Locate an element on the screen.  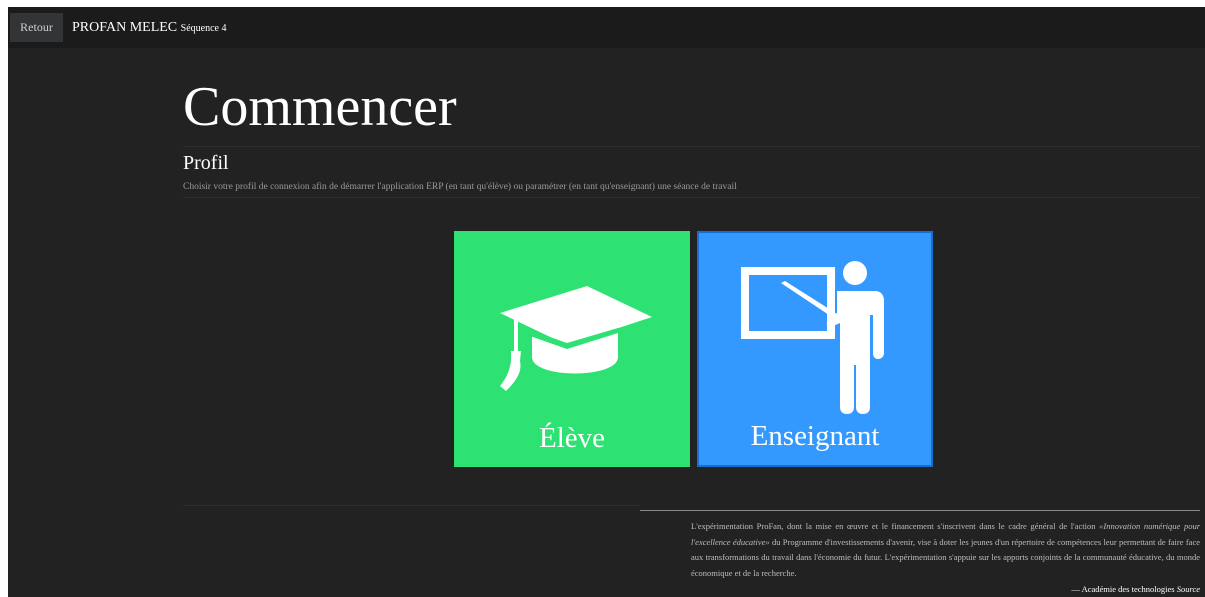
teacher-board-icon is located at coordinates (812, 337).